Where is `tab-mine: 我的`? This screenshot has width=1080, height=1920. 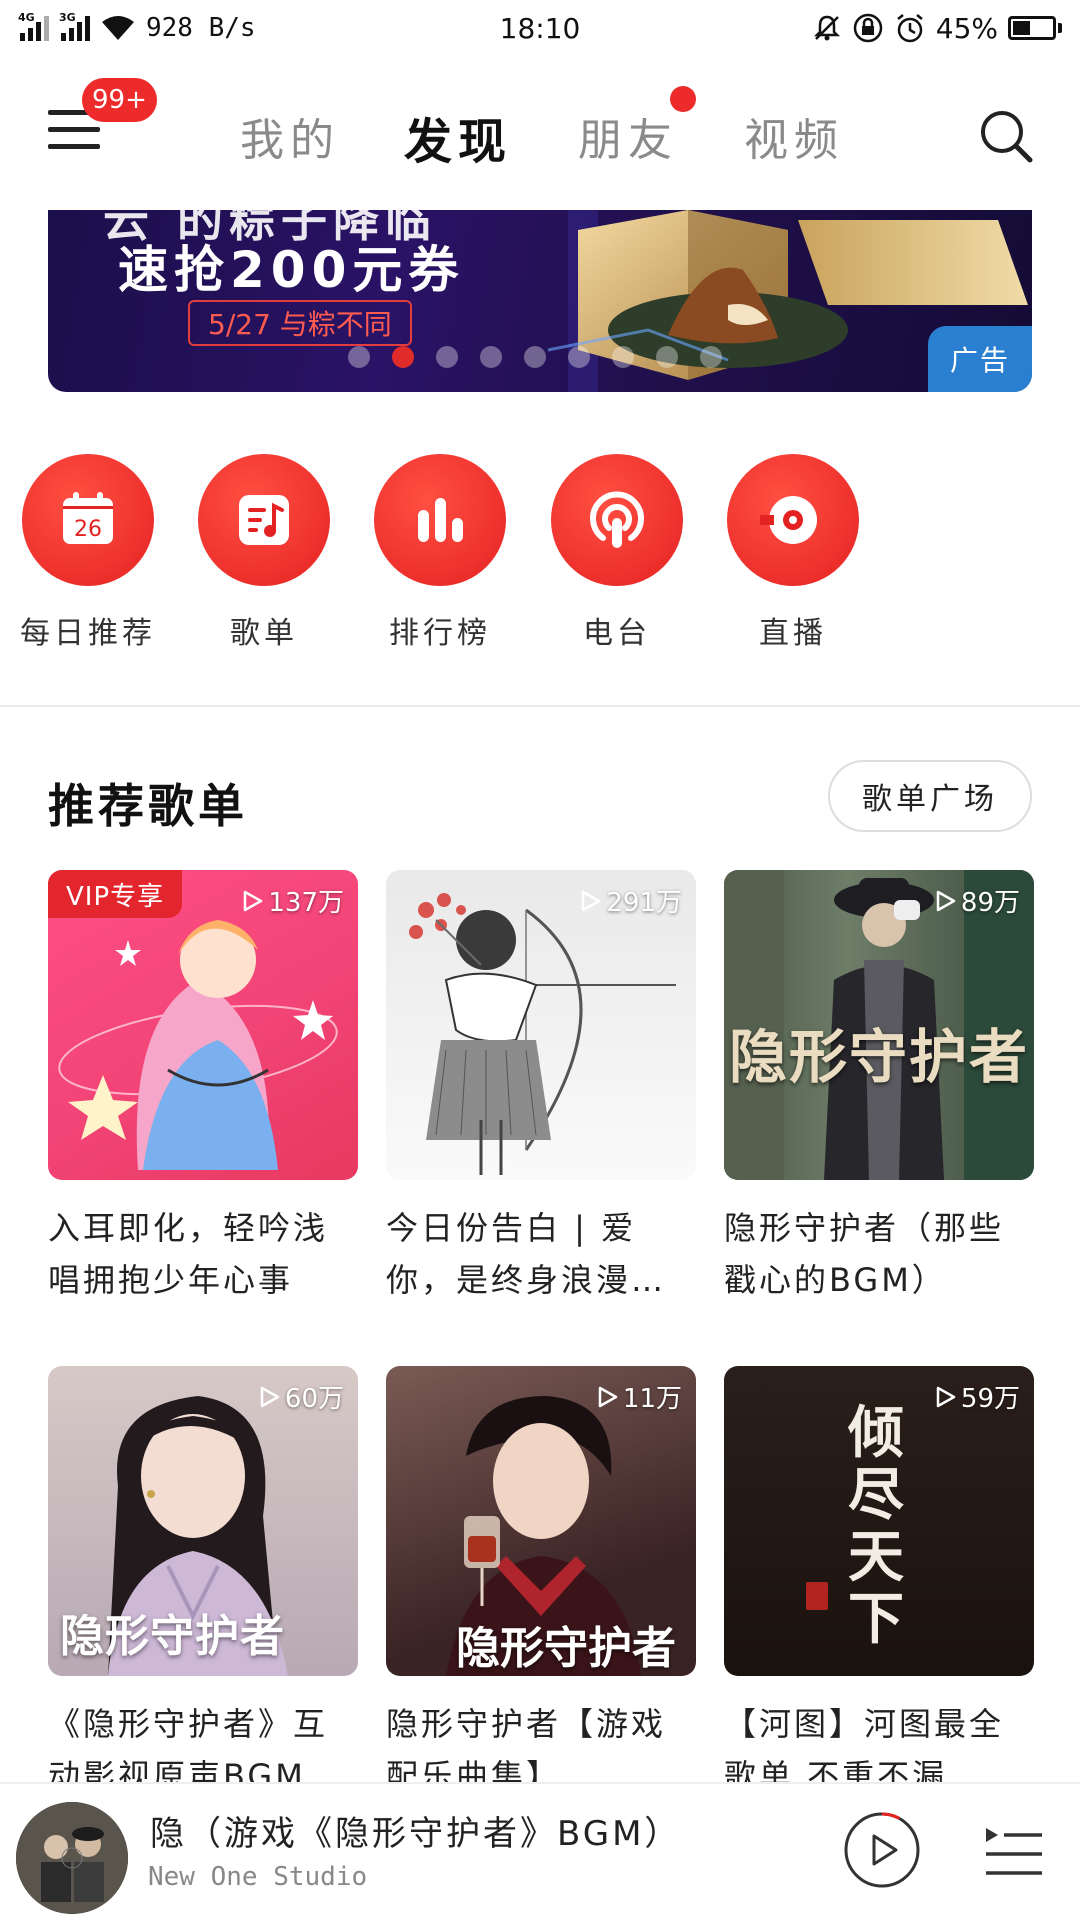 tab-mine: 我的 is located at coordinates (290, 136).